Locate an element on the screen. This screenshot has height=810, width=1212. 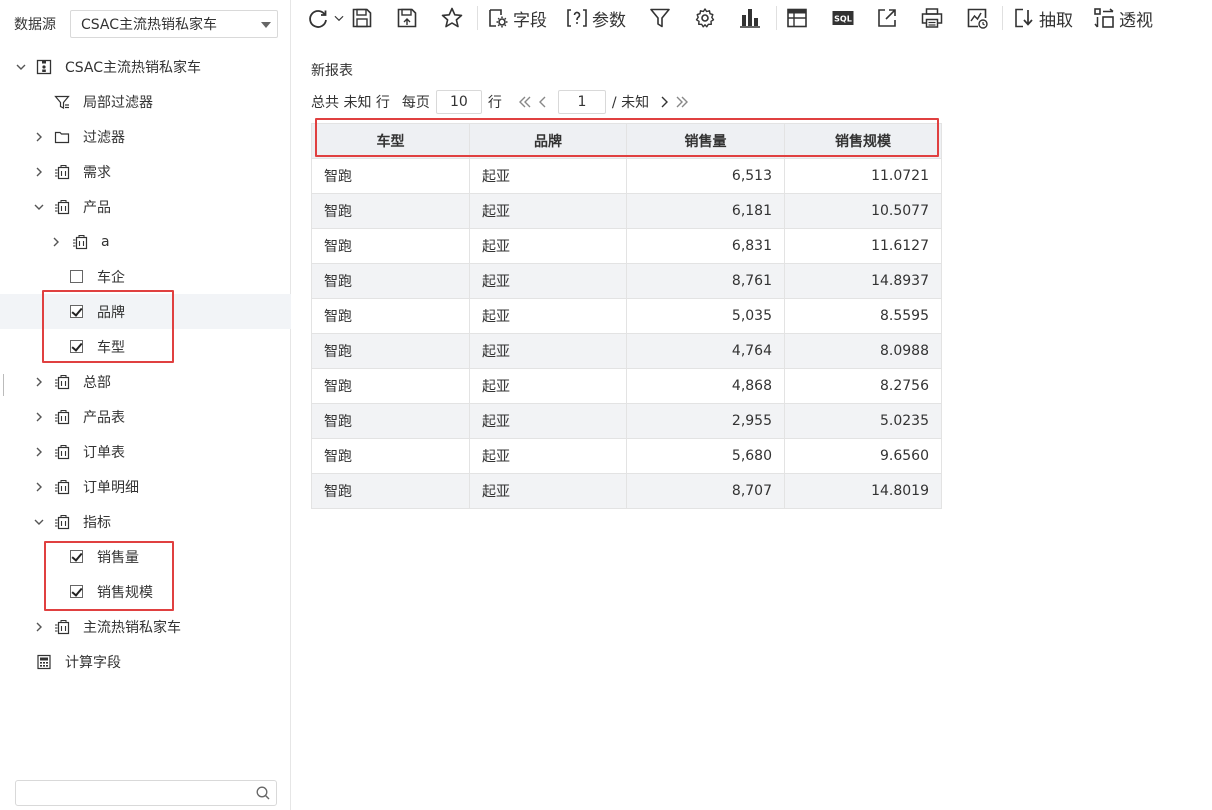
cell-sales-volume: 6,831 is located at coordinates (705, 246).